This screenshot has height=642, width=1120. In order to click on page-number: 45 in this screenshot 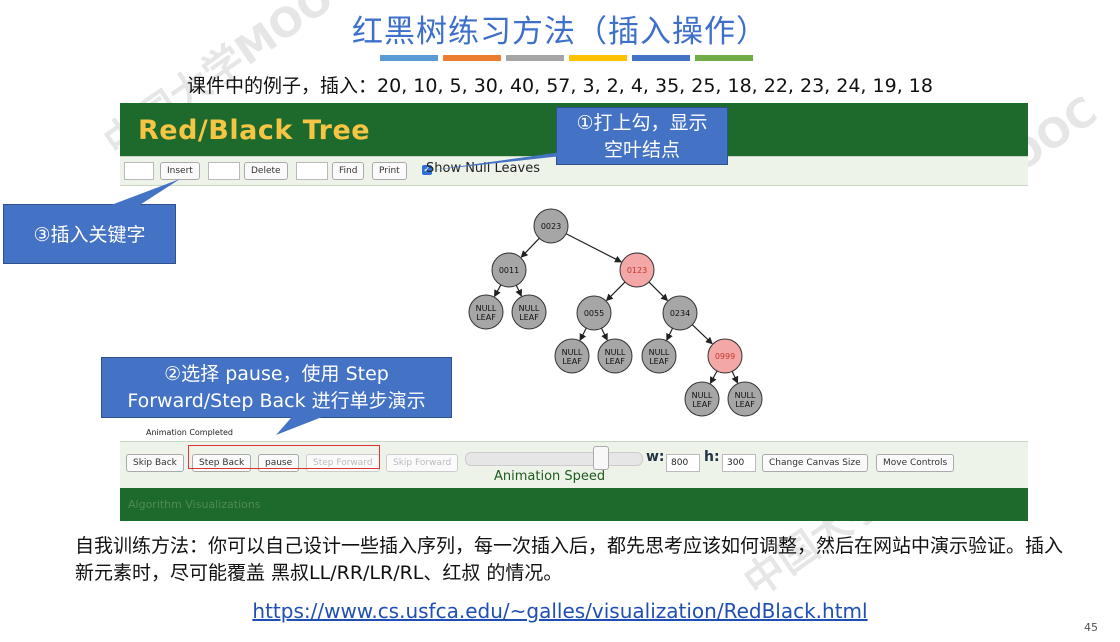, I will do `click(1091, 627)`.